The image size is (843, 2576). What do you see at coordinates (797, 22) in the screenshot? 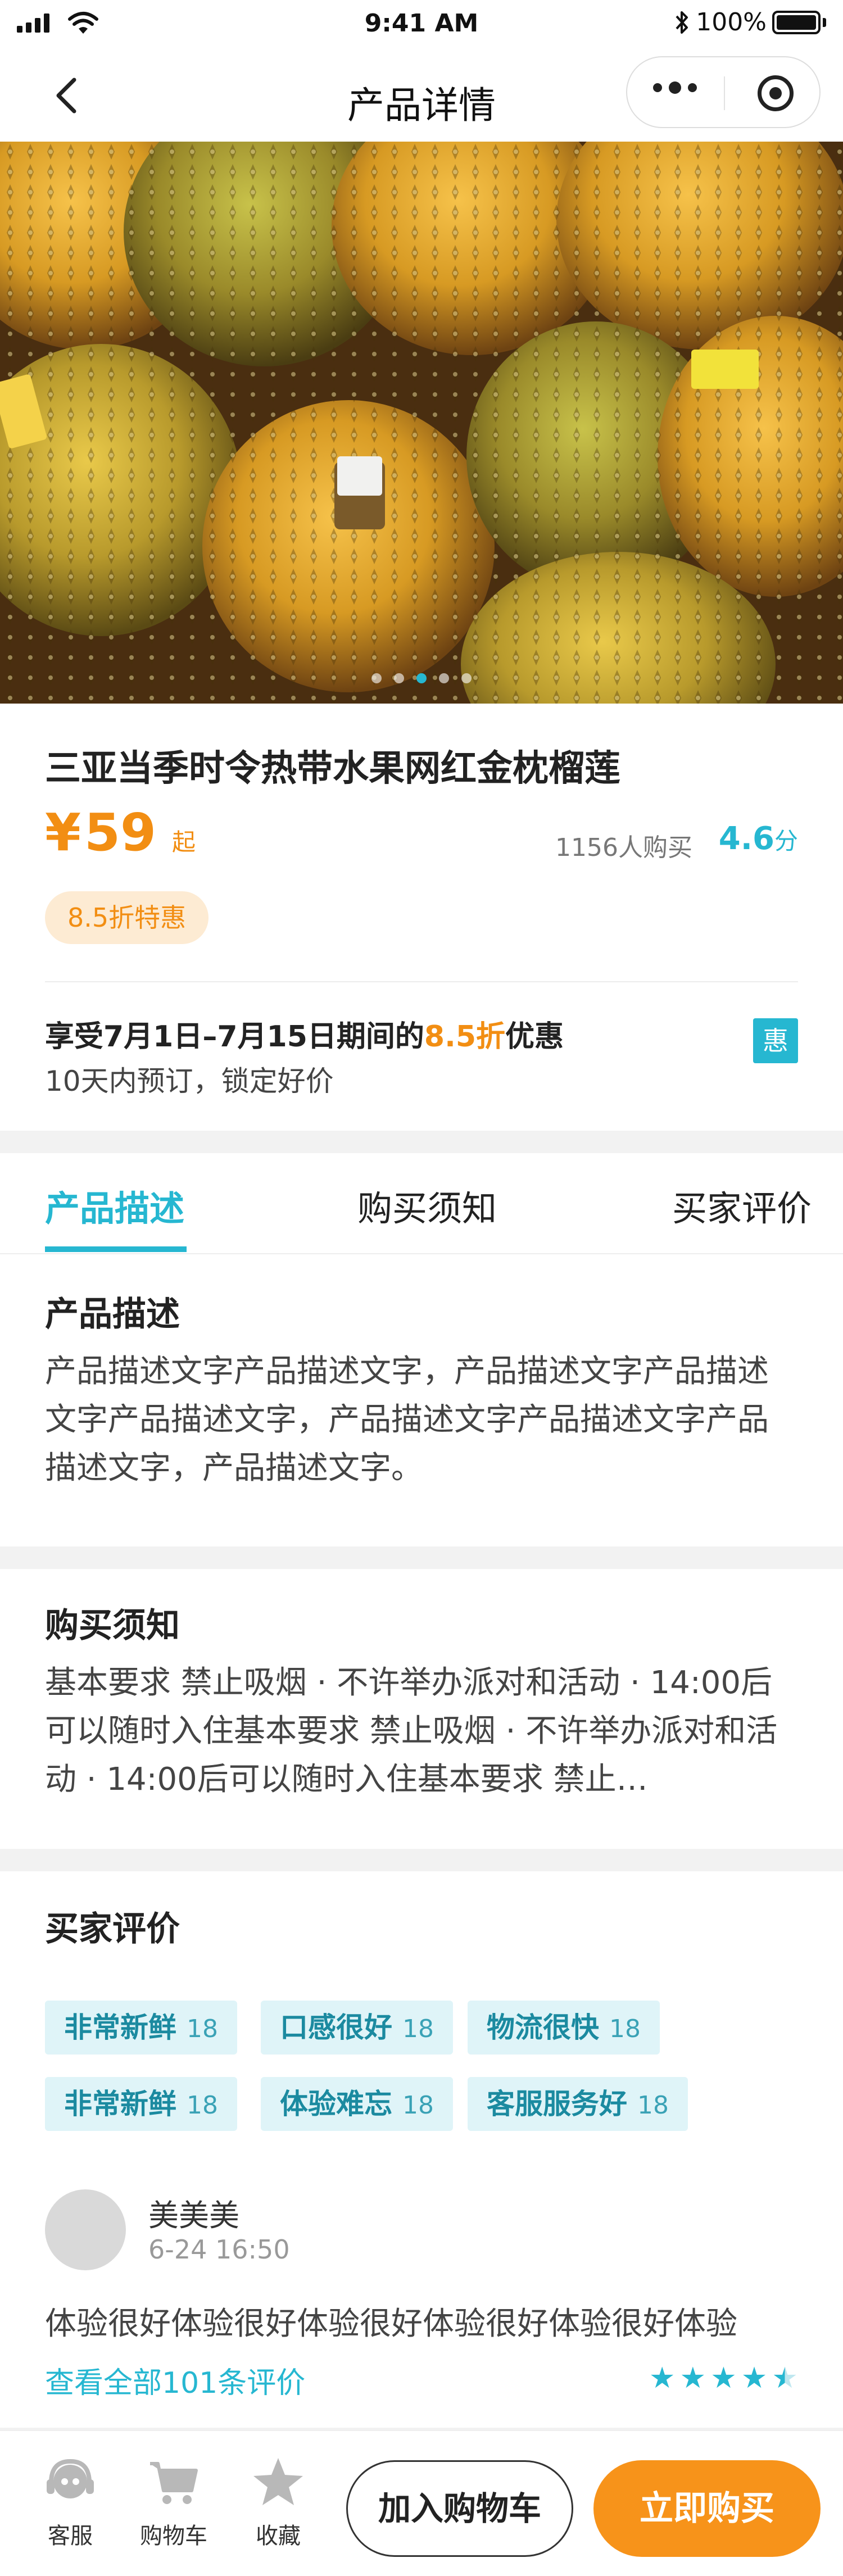
I see `battery-icon` at bounding box center [797, 22].